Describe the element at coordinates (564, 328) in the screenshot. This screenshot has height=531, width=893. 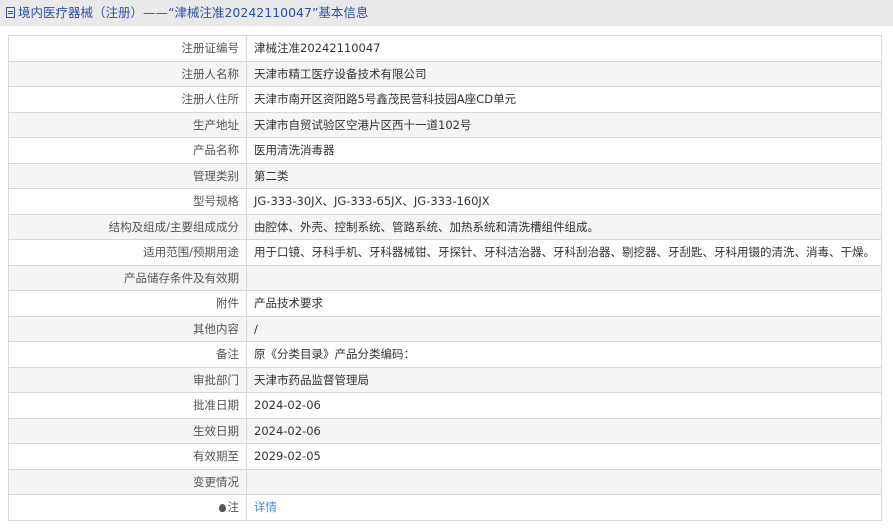
I see `row-value: /` at that location.